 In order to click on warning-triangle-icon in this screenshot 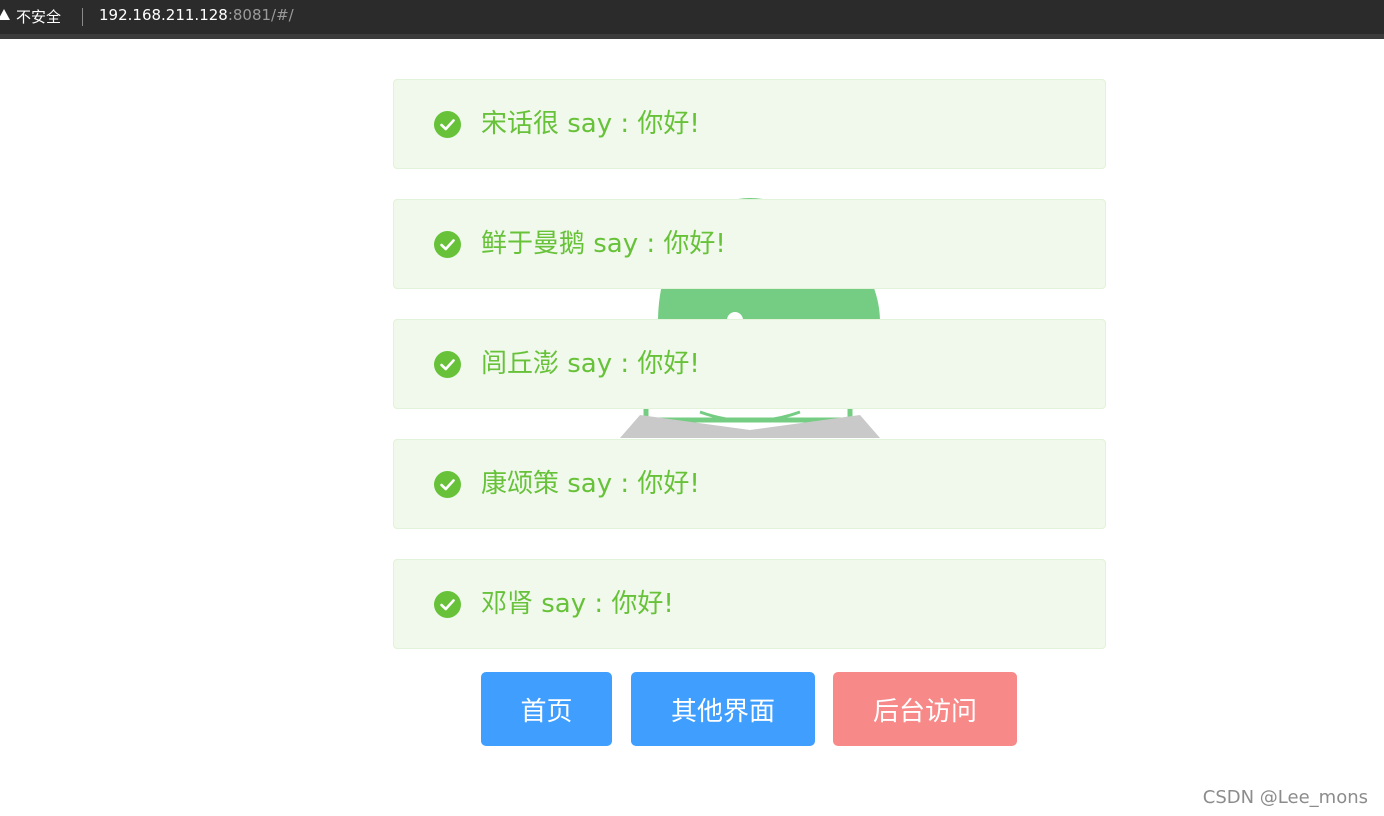, I will do `click(5, 14)`.